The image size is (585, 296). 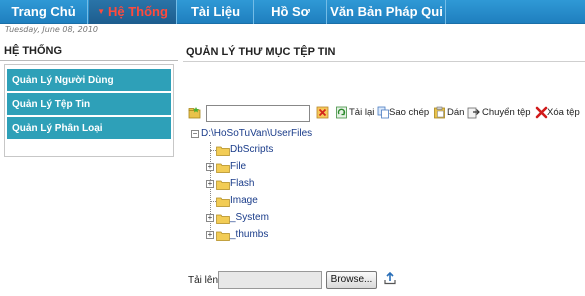 I want to click on tree-node-label: DbScripts, so click(x=252, y=149).